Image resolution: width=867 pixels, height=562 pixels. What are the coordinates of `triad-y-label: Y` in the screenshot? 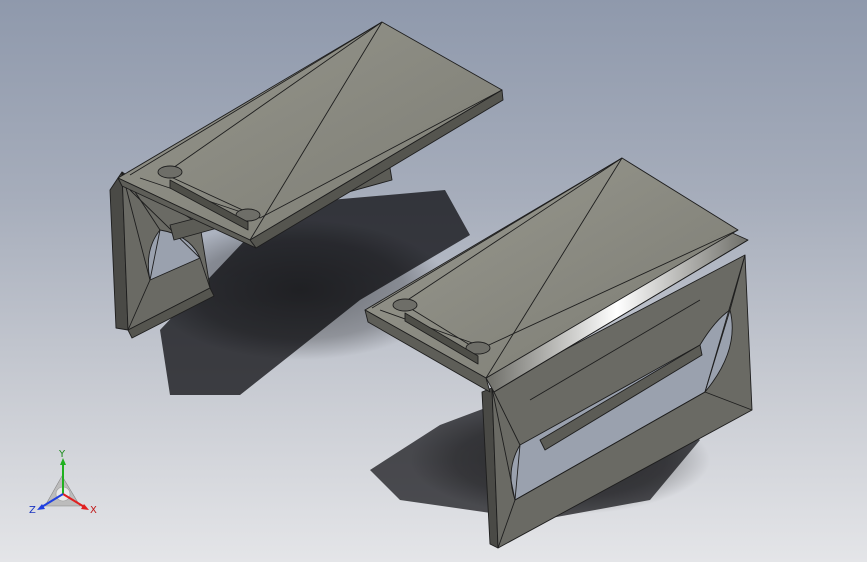 It's located at (62, 454).